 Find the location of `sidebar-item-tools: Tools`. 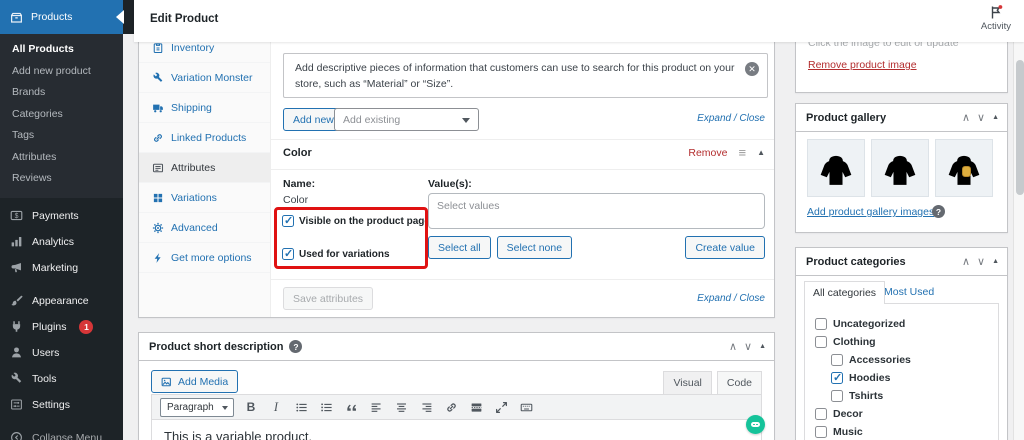

sidebar-item-tools: Tools is located at coordinates (61, 379).